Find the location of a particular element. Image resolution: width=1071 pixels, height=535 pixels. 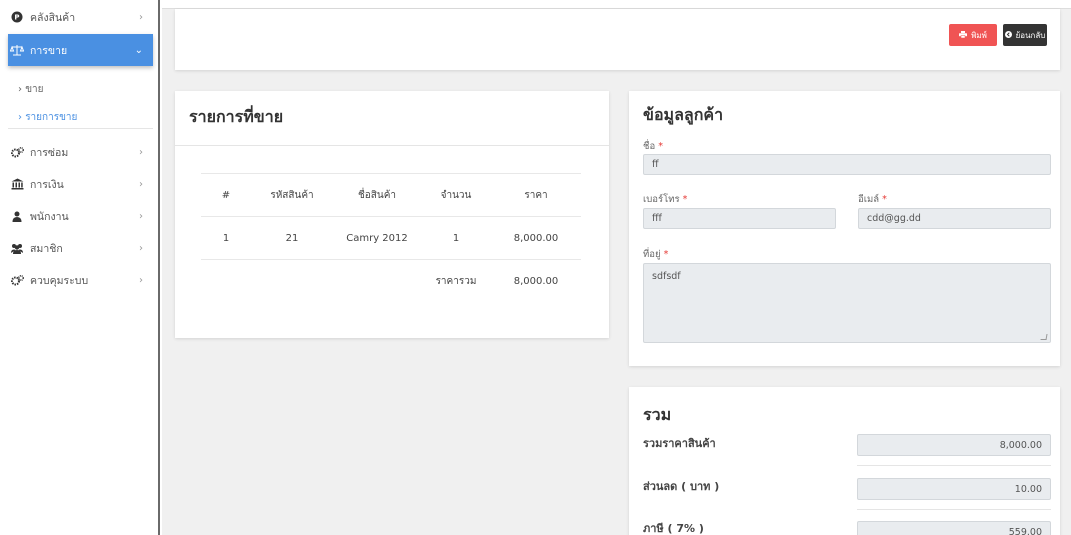

subtotal-label: รวมราคาสินค้า is located at coordinates (679, 443).